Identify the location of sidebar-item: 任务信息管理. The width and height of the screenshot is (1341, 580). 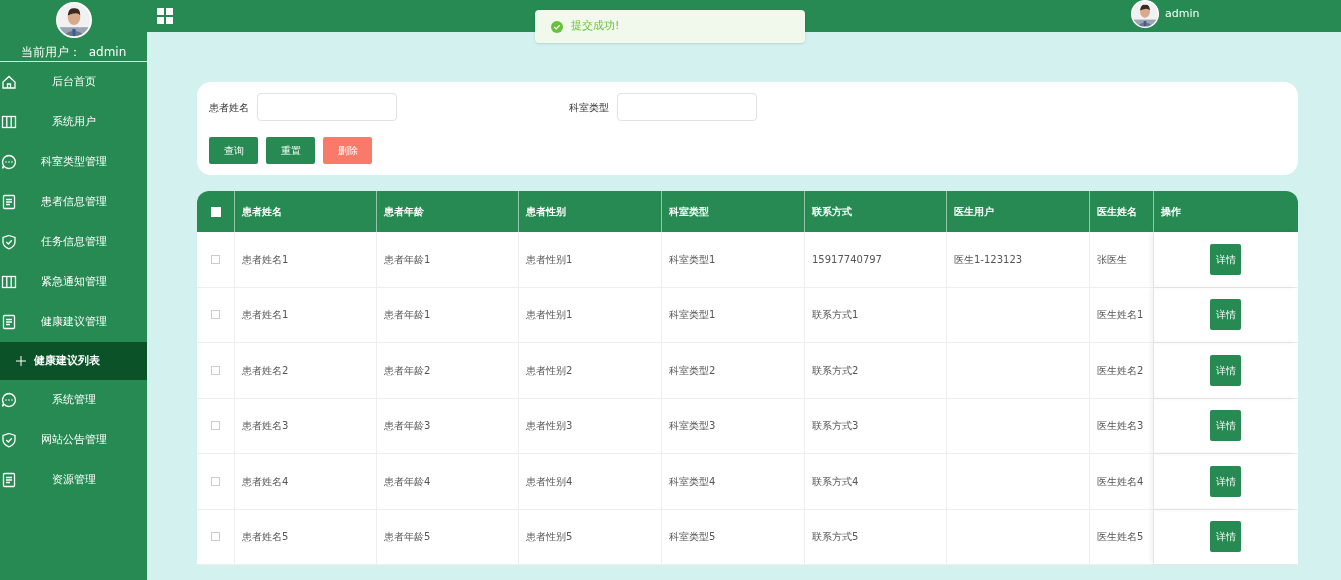
(73, 242).